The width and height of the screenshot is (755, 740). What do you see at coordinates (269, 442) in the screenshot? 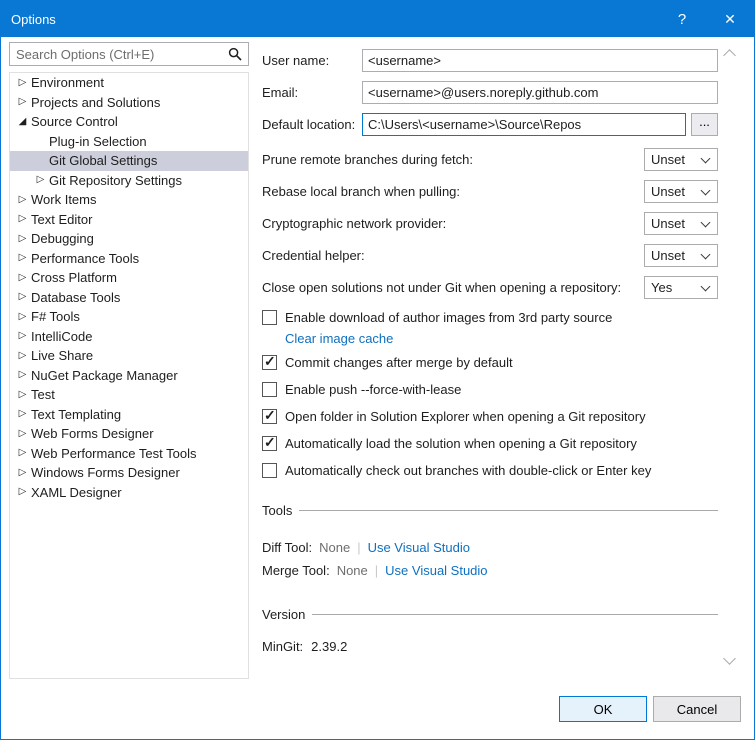
I see `auto-load-solution-checkbox` at bounding box center [269, 442].